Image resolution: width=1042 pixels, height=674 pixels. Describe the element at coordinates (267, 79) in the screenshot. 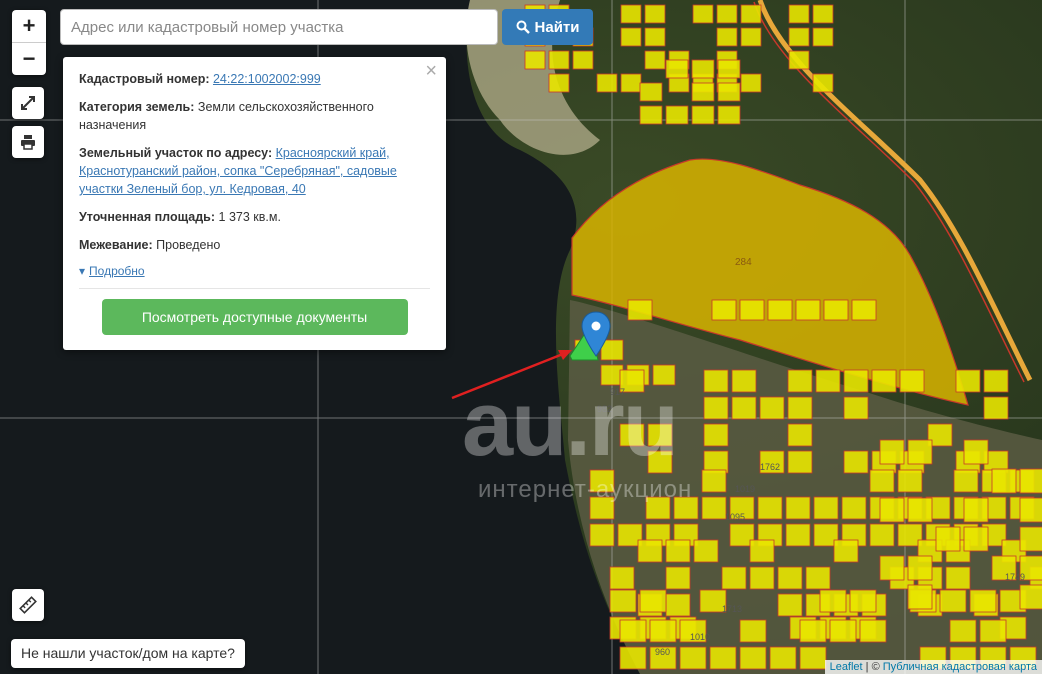

I see `cadastral-link: 24:22:1002002:999` at that location.